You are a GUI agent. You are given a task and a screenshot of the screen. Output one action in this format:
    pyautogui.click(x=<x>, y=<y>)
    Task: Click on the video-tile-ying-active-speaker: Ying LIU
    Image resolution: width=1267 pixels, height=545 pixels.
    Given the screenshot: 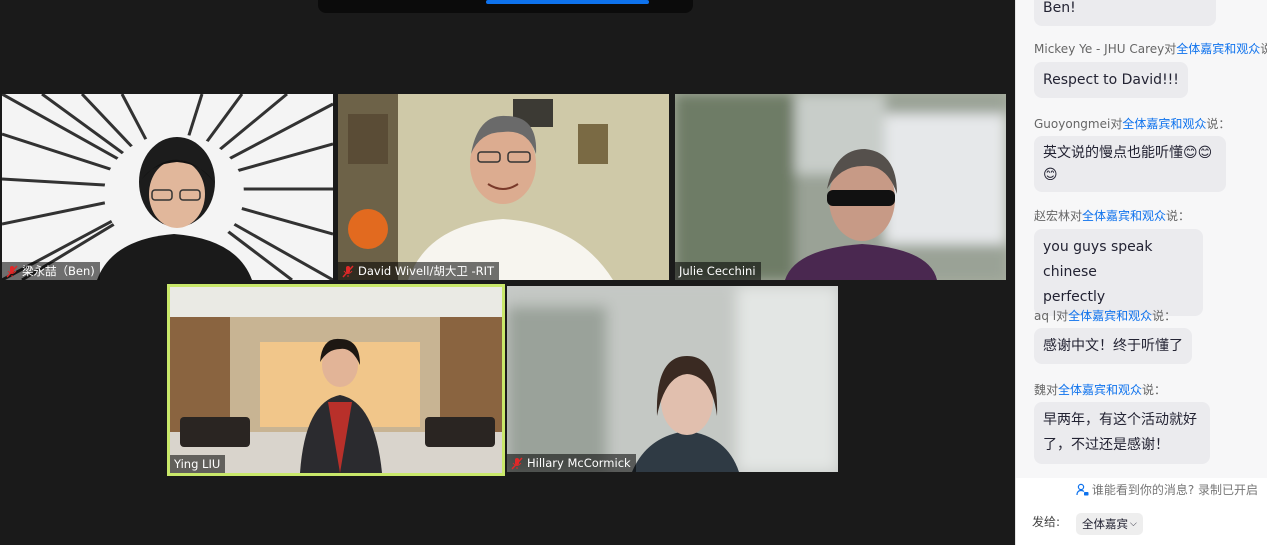 What is the action you would take?
    pyautogui.click(x=336, y=380)
    